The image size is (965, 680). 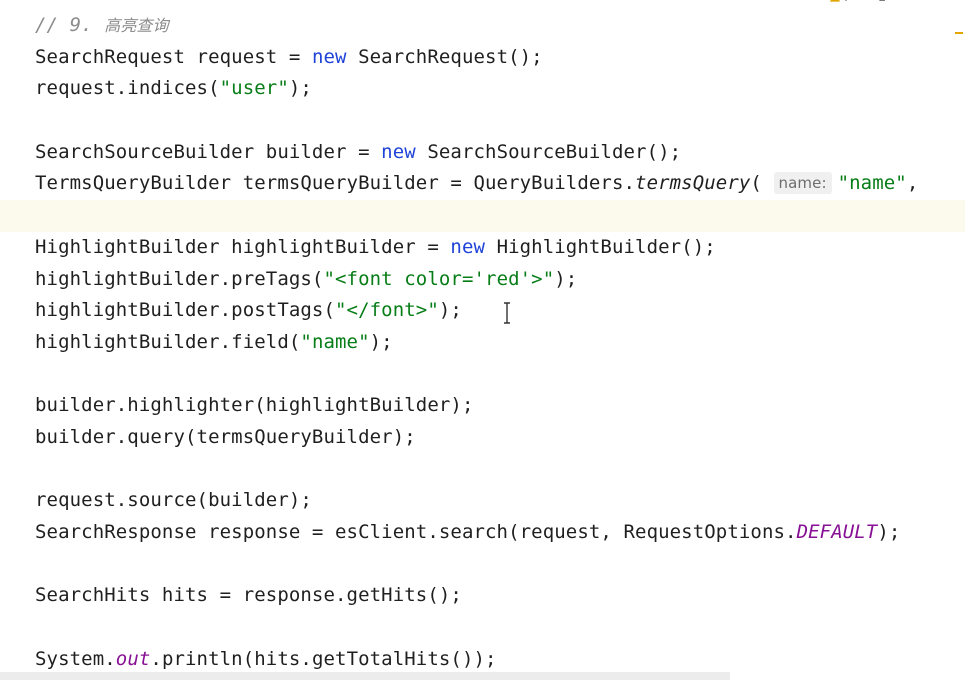 I want to click on code-line-7-current, so click(x=482, y=216).